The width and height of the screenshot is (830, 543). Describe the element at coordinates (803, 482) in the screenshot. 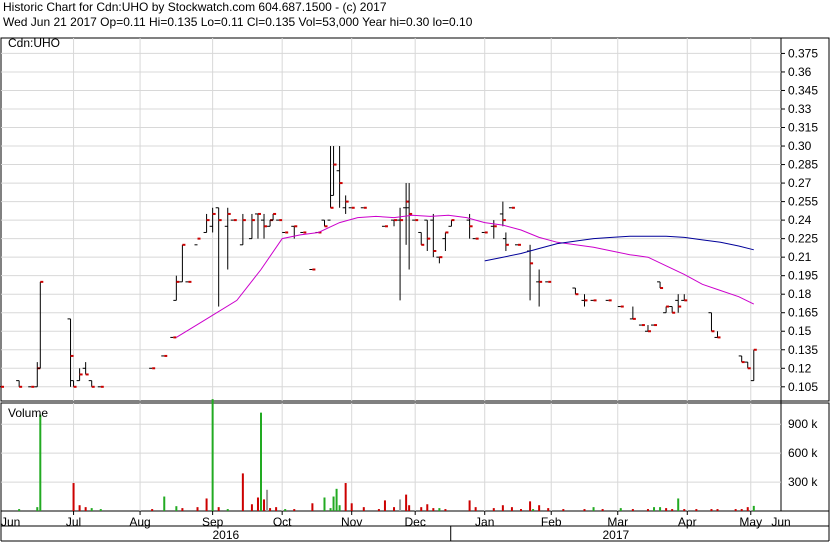

I see `volume-tick-label: 300 k` at that location.